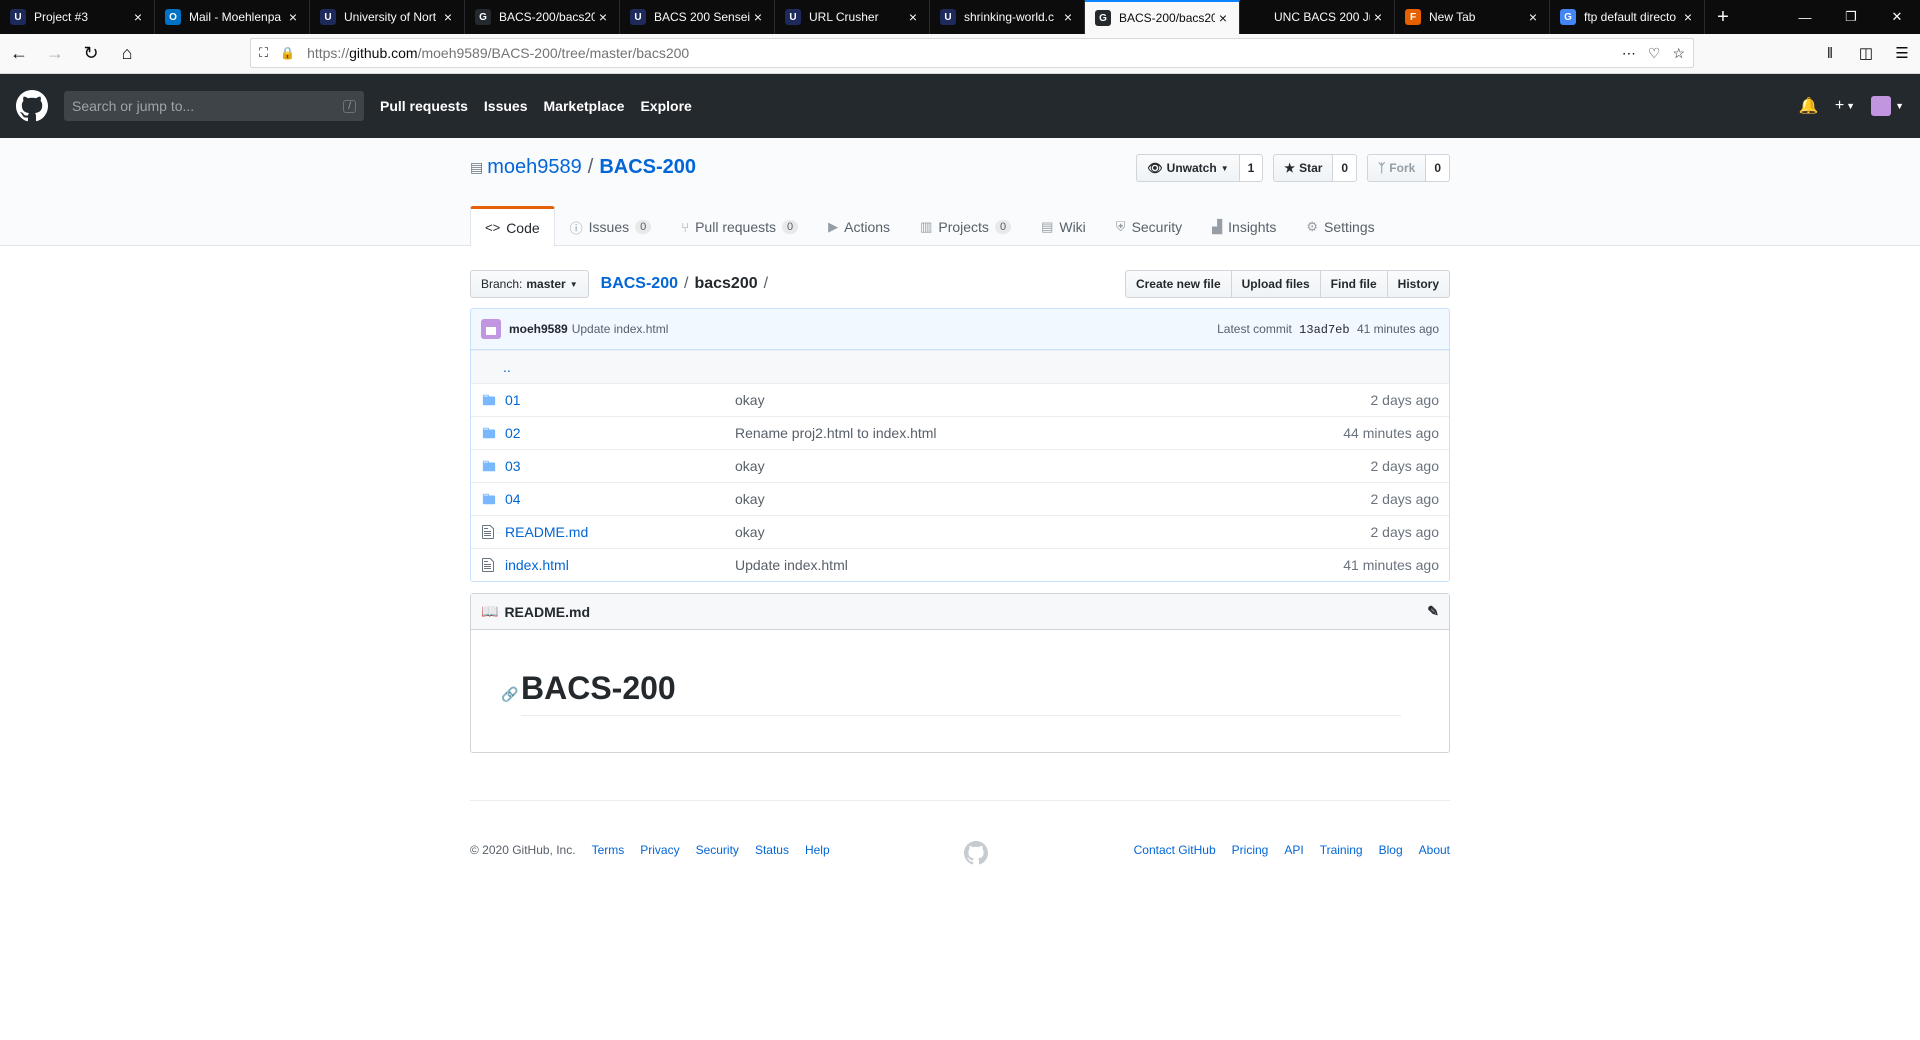 Image resolution: width=1920 pixels, height=1040 pixels. I want to click on browser-tab: F New Tab ×, so click(1472, 17).